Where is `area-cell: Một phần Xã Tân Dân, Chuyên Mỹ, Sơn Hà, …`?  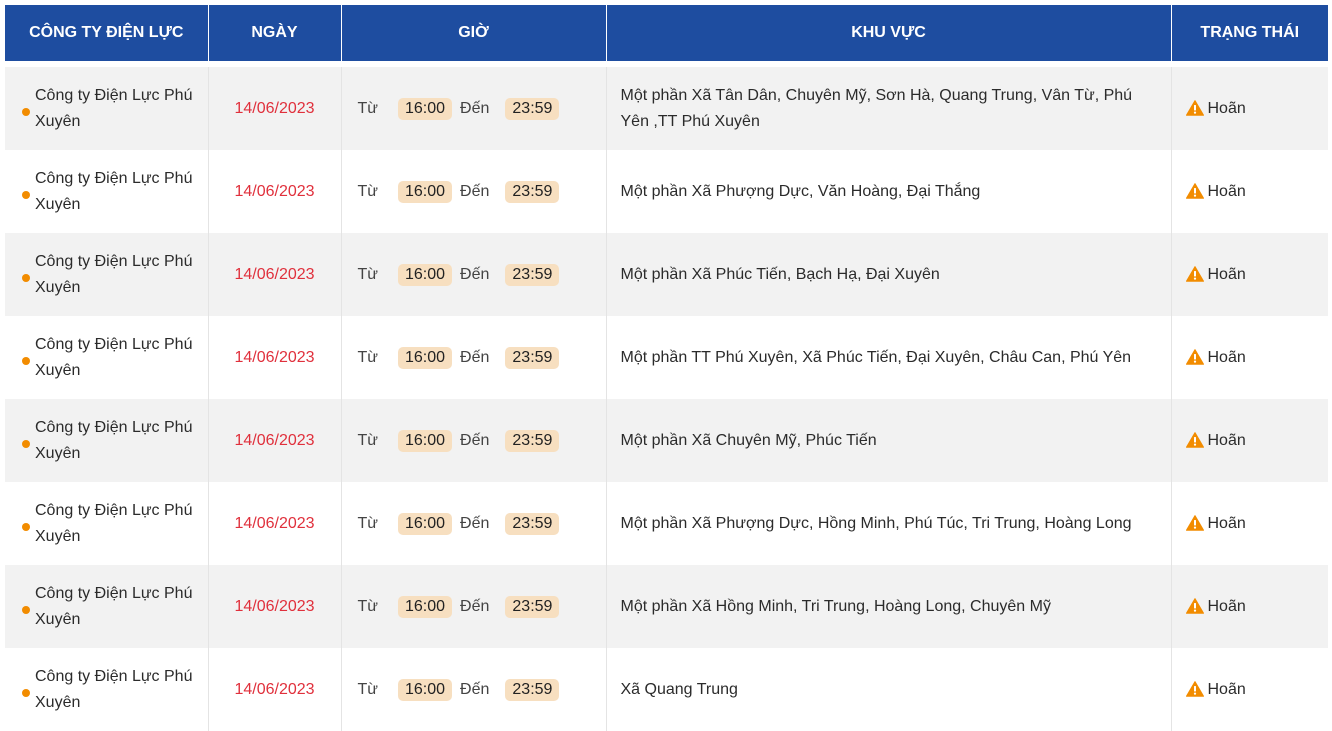
area-cell: Một phần Xã Tân Dân, Chuyên Mỹ, Sơn Hà, … is located at coordinates (889, 108).